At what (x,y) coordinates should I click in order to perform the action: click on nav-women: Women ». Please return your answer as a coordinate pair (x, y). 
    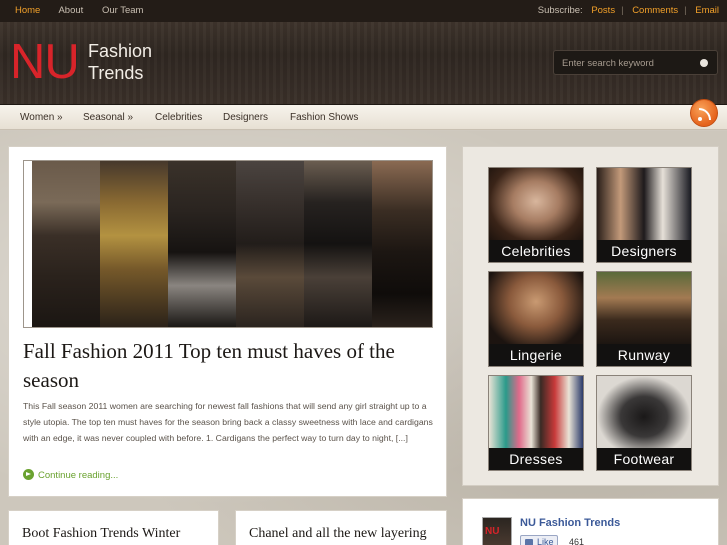
    Looking at the image, I should click on (41, 117).